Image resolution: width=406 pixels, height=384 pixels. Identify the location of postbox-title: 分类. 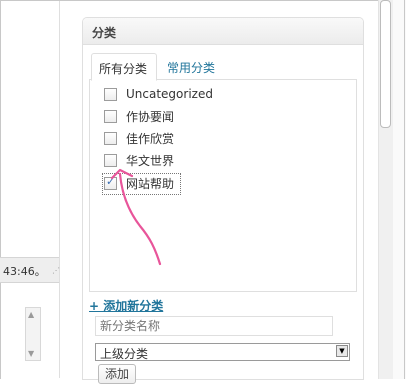
(104, 33).